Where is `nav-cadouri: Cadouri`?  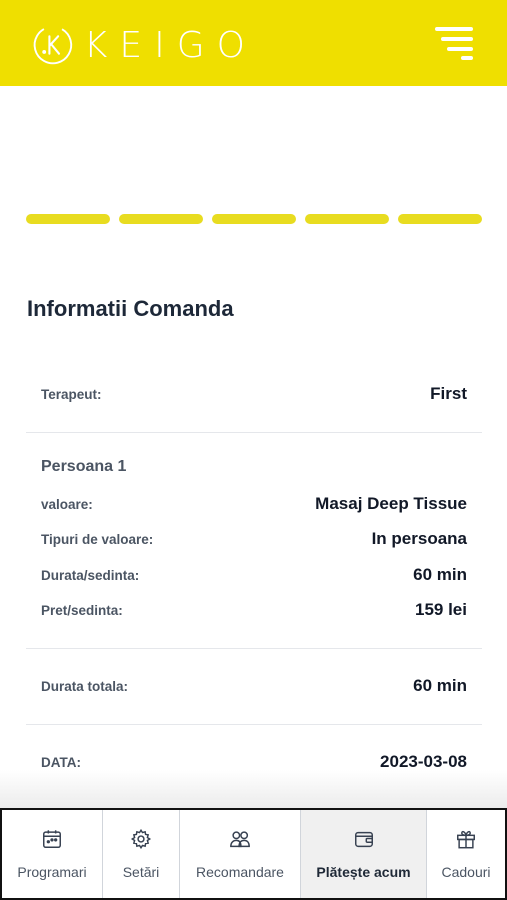
nav-cadouri: Cadouri is located at coordinates (466, 854).